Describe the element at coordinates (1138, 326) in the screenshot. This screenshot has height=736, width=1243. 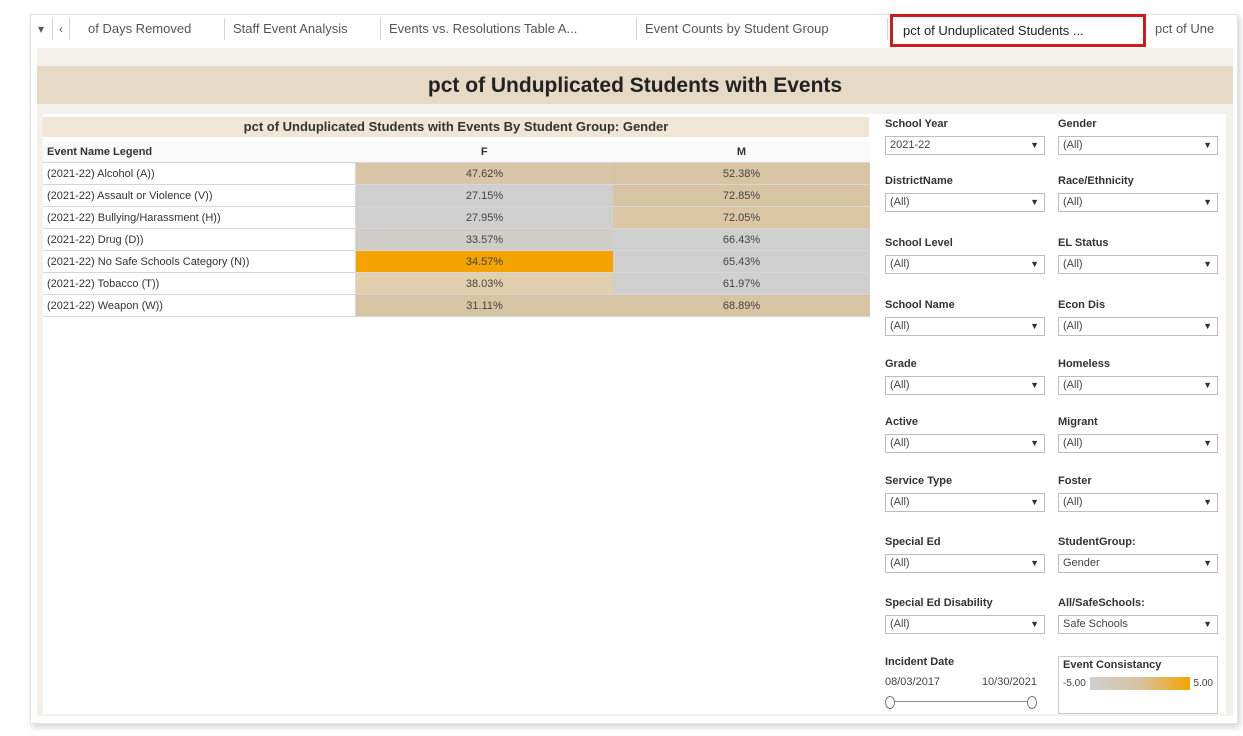
I see `econ-dis-dropdown: (All) ▼` at that location.